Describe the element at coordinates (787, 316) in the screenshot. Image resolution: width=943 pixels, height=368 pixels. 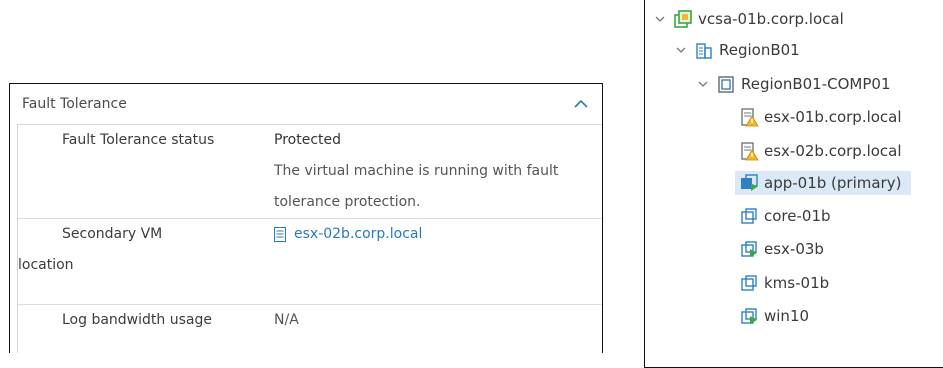
I see `tree-label-vm: win10` at that location.